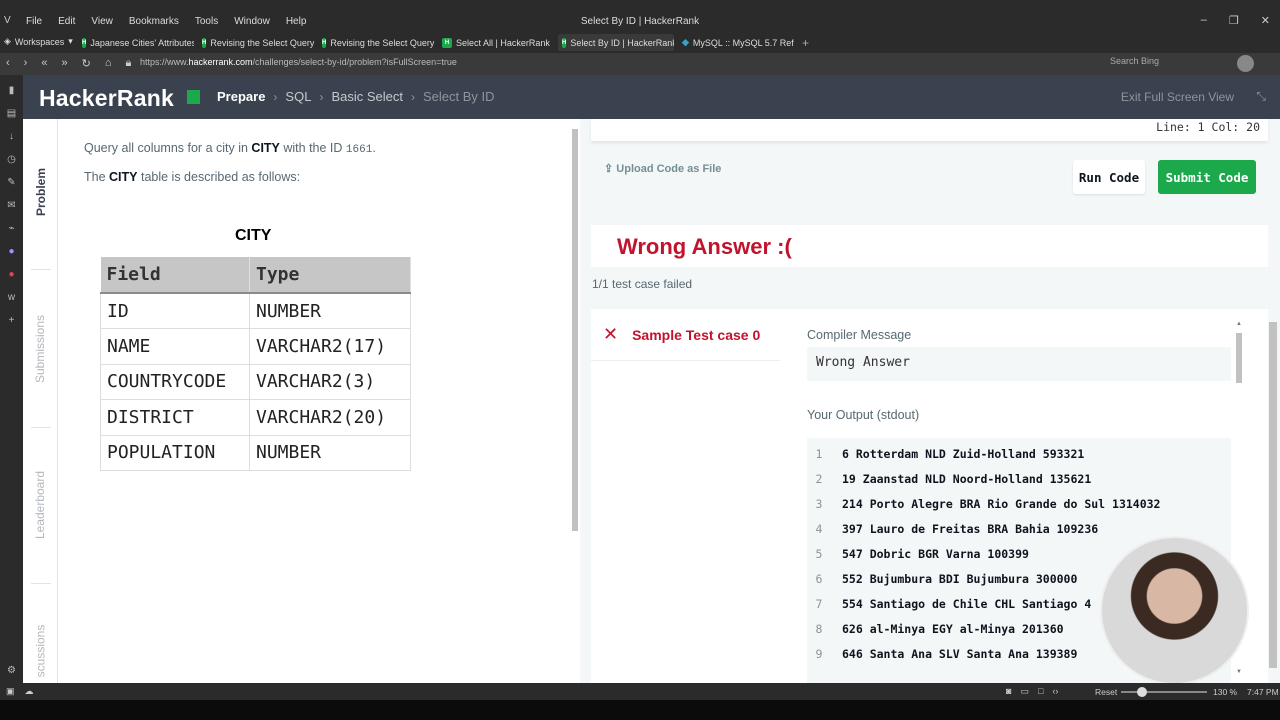  What do you see at coordinates (106, 98) in the screenshot?
I see `hackerrank-logo: HackerRank` at bounding box center [106, 98].